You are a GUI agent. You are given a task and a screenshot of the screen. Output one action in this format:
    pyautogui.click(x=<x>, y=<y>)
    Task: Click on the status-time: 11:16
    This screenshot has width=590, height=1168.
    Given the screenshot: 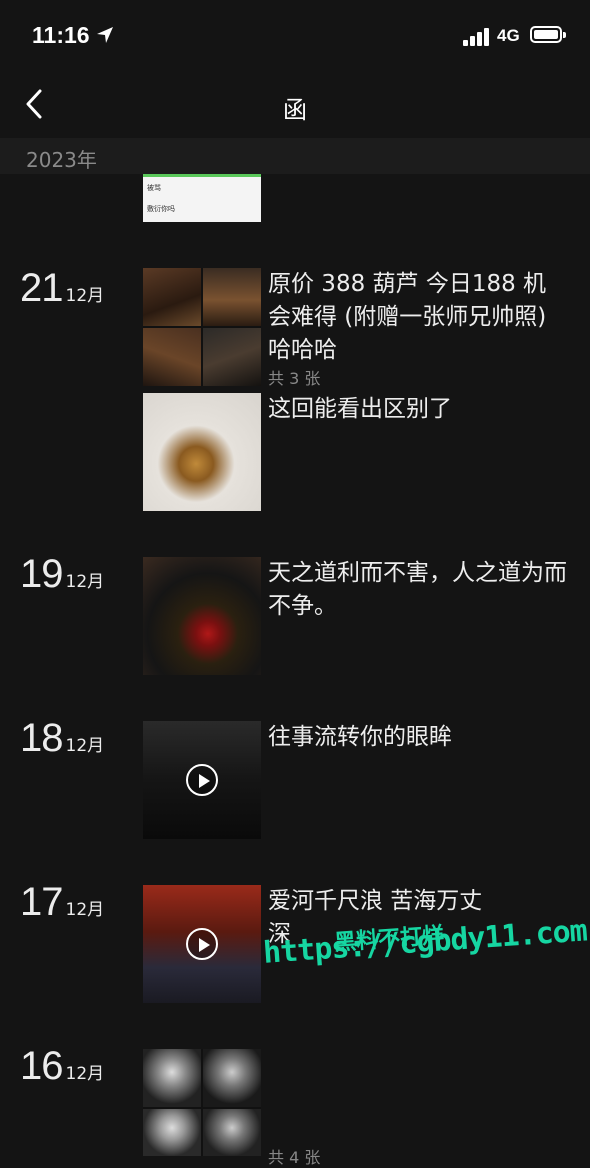 What is the action you would take?
    pyautogui.click(x=61, y=35)
    